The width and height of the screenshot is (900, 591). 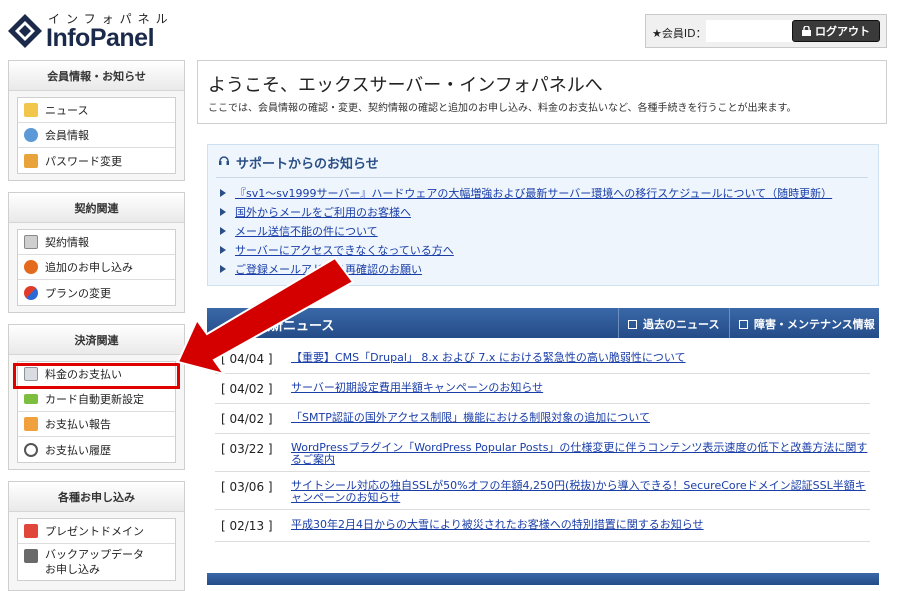 I want to click on lock-icon, so click(x=806, y=30).